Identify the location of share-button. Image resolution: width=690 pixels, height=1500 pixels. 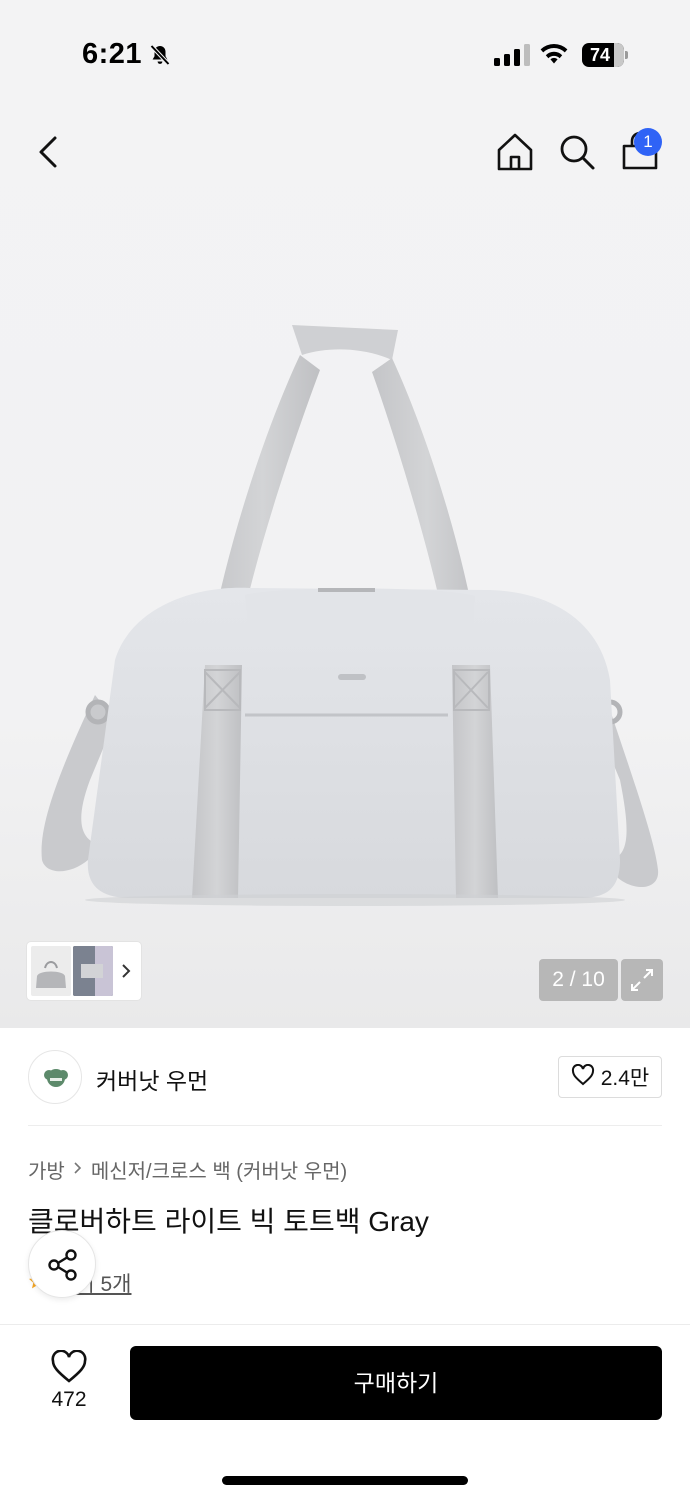
(62, 1264).